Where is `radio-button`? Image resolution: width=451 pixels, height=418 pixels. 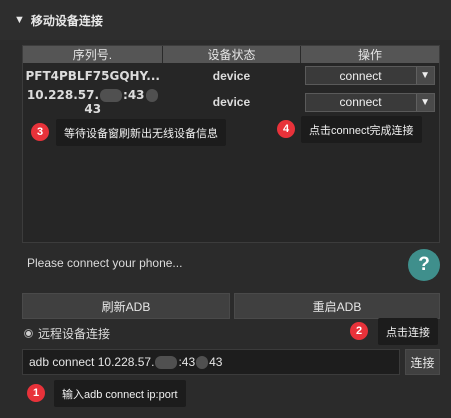 radio-button is located at coordinates (28, 333).